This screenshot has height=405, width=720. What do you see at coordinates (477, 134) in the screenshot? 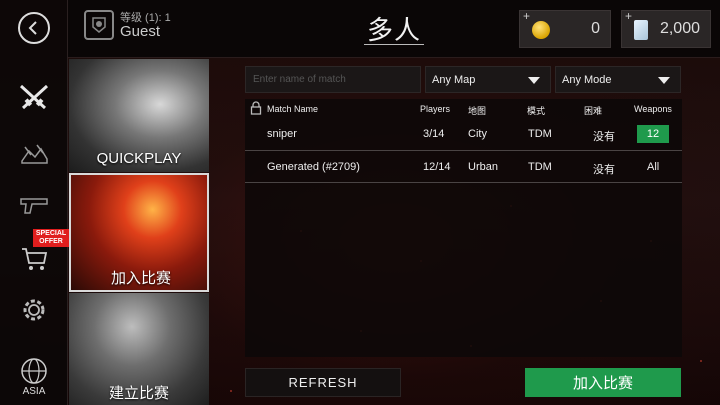
I see `match-map: City` at bounding box center [477, 134].